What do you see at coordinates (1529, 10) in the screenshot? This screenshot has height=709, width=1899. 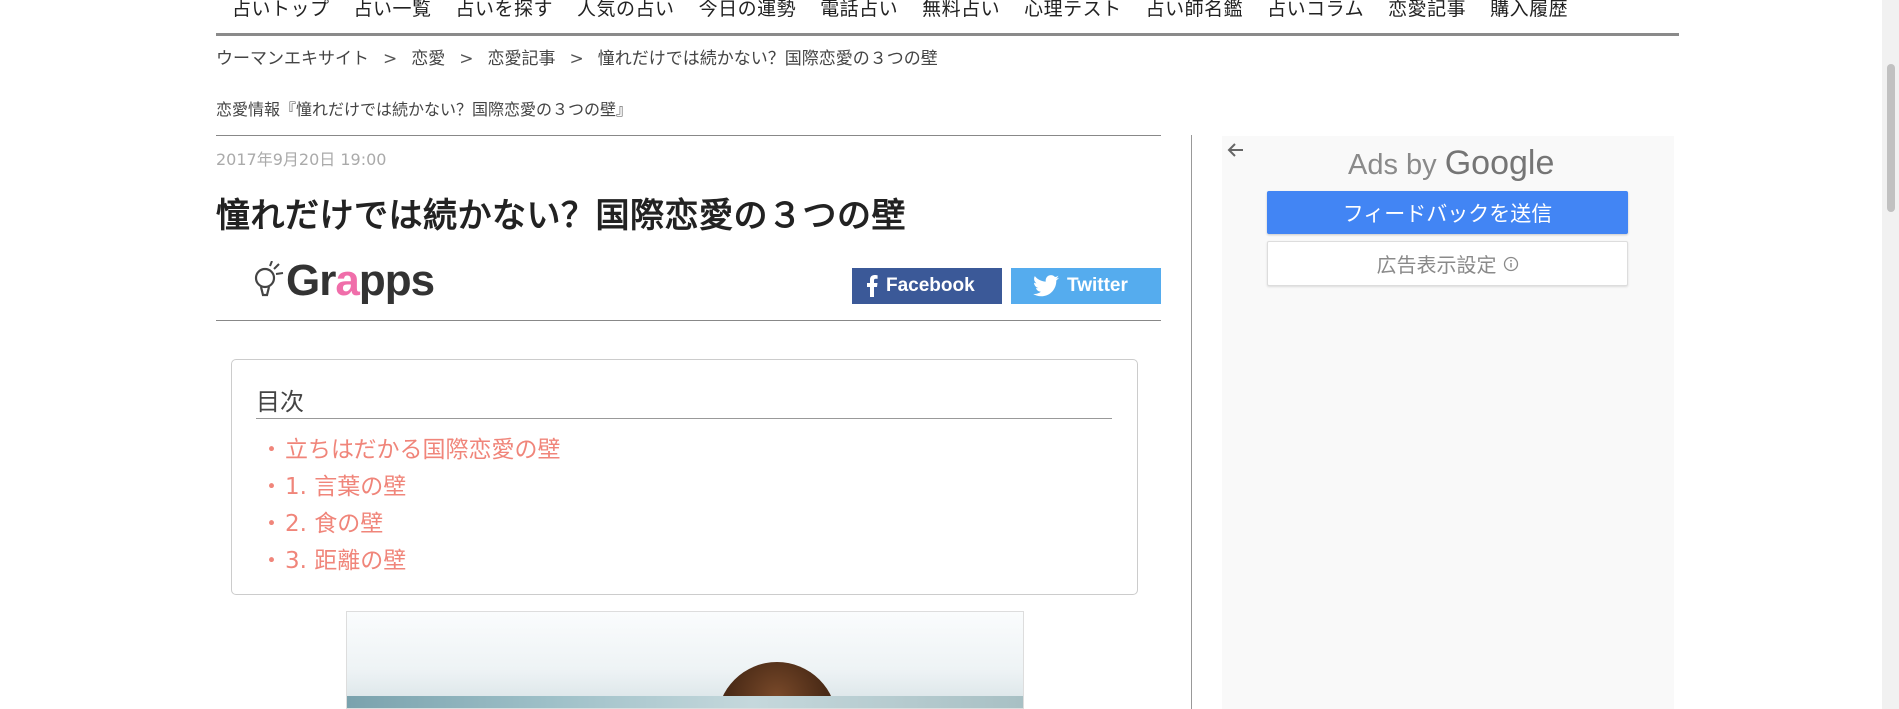 I see `nav-item-purchase-history: 購入履歴` at bounding box center [1529, 10].